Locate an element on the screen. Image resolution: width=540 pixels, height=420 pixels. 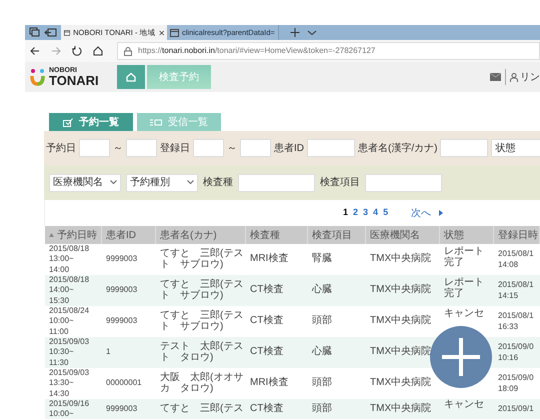
table-cell-text: 2015/09/03 13:30~ 14:30 is located at coordinates (69, 383).